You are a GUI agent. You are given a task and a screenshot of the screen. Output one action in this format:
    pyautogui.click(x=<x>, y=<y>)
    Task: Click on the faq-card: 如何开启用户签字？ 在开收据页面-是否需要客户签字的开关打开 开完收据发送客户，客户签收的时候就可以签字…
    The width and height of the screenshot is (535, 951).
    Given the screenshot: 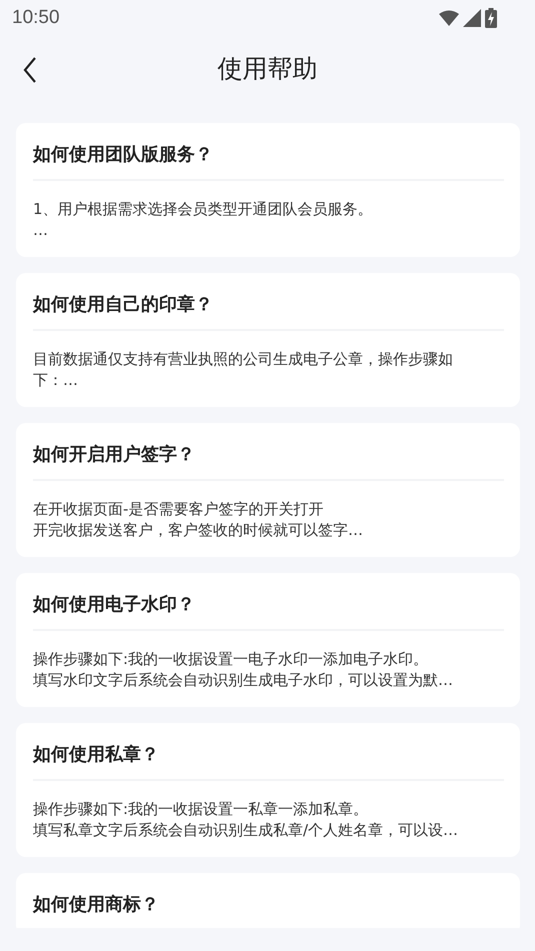 What is the action you would take?
    pyautogui.click(x=268, y=490)
    